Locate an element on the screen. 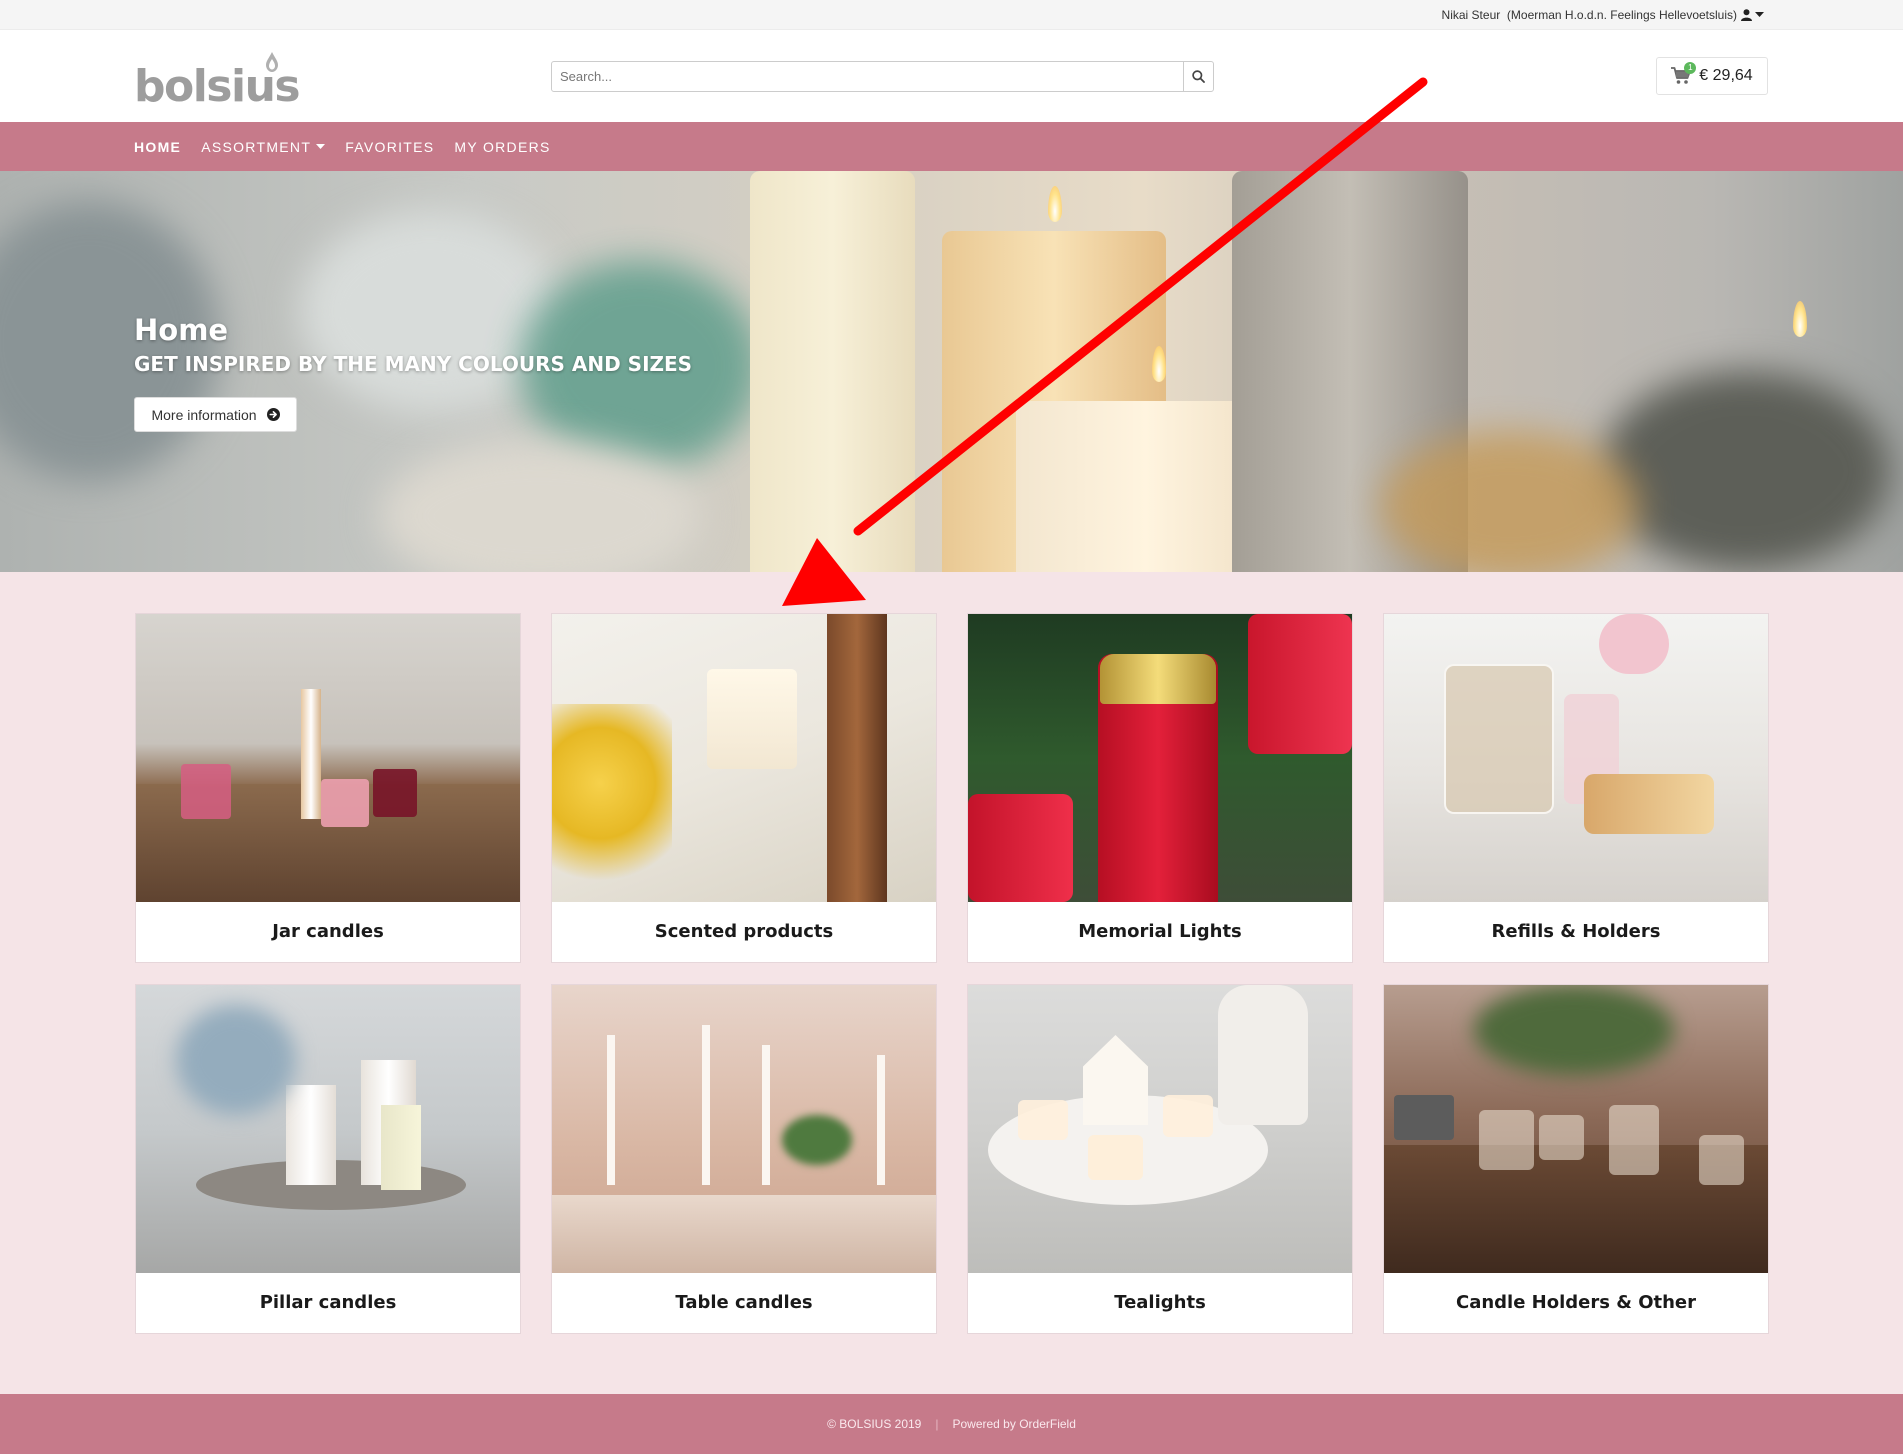  search-icon is located at coordinates (1198, 76).